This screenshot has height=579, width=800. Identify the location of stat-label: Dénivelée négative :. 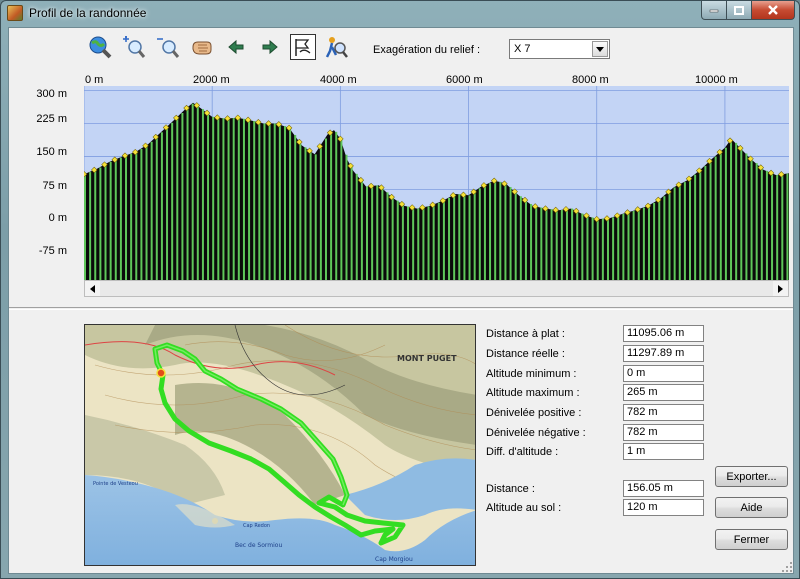
(536, 433).